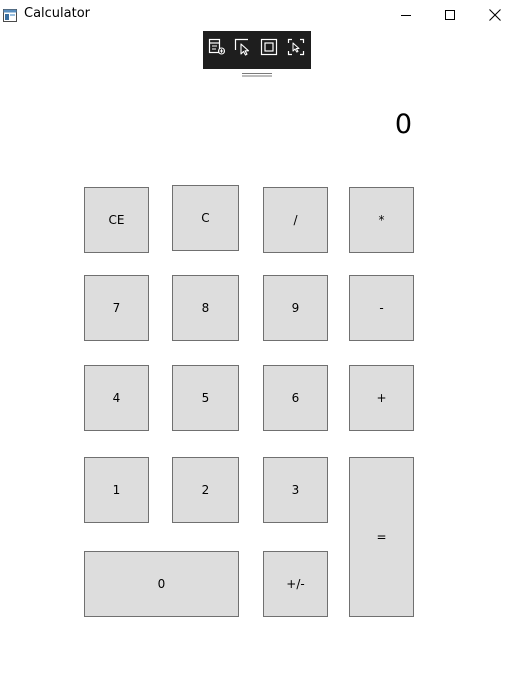 This screenshot has height=677, width=506. What do you see at coordinates (296, 47) in the screenshot?
I see `track-focused-element-icon` at bounding box center [296, 47].